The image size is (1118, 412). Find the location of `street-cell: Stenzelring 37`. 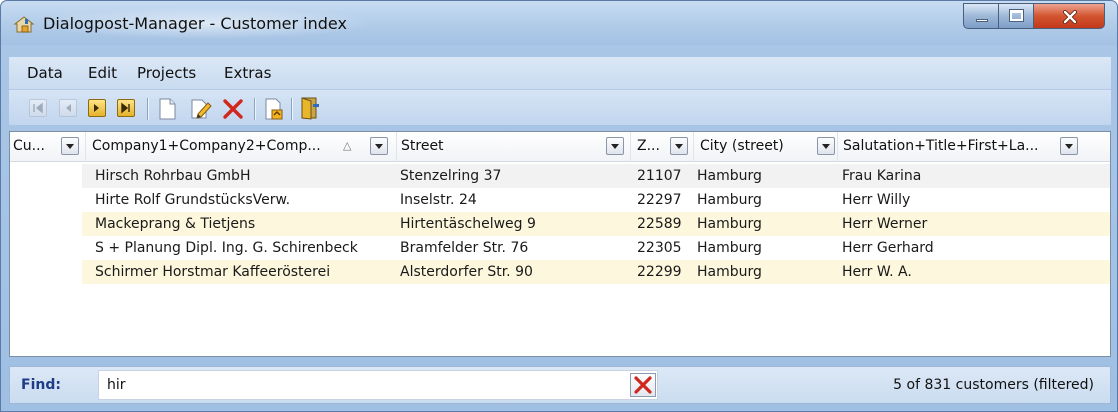

street-cell: Stenzelring 37 is located at coordinates (451, 176).